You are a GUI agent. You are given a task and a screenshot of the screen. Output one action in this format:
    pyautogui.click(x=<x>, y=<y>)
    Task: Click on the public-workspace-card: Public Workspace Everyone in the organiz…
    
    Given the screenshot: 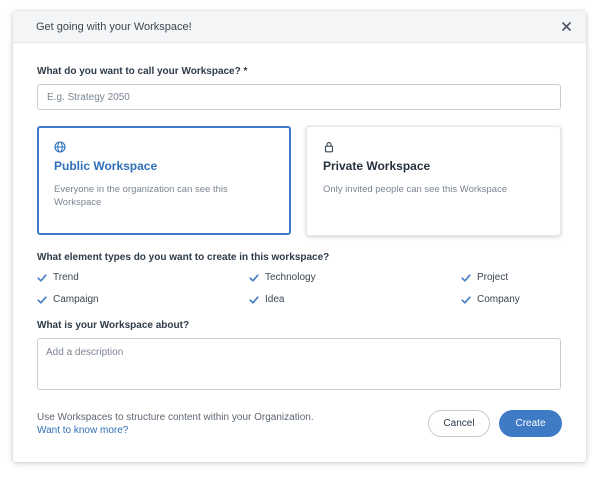 What is the action you would take?
    pyautogui.click(x=164, y=180)
    